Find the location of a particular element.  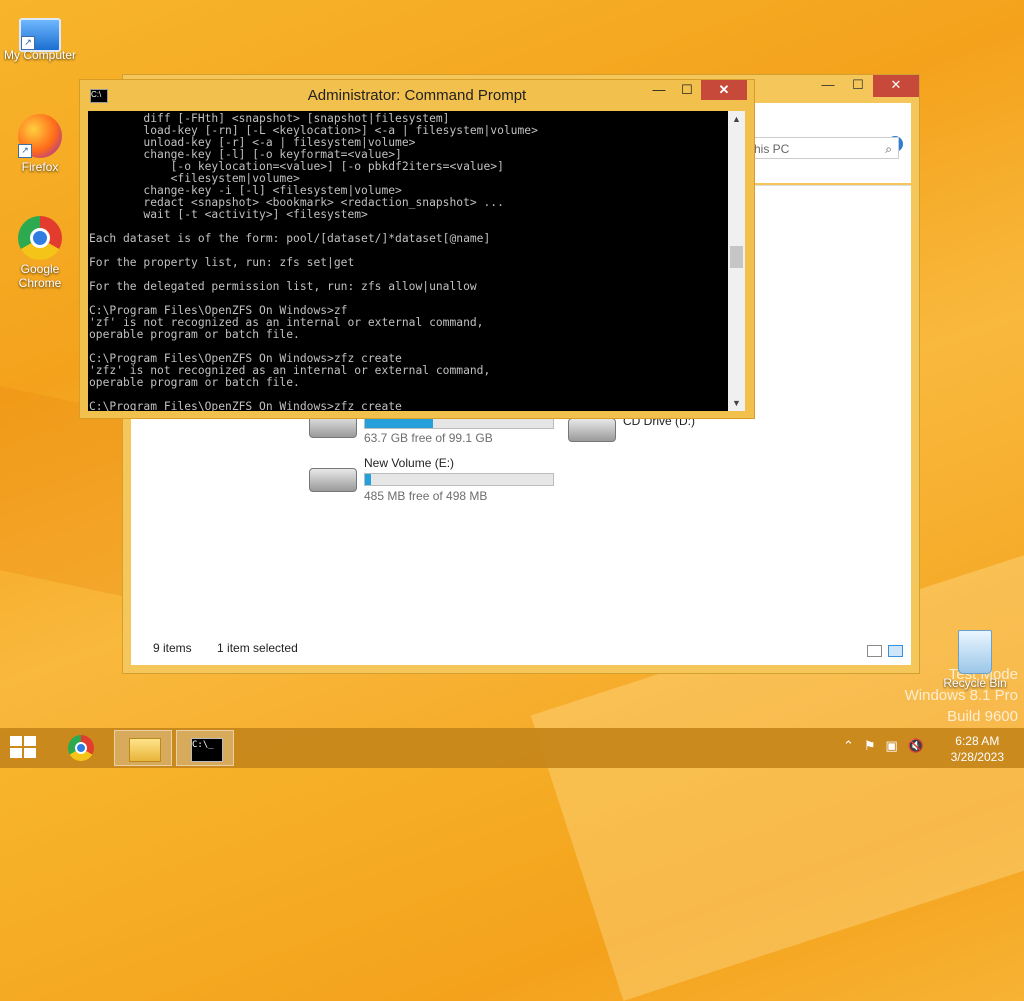

drive-item-new-volume: New Volume (E:) 485 MB free of 498 MB is located at coordinates (434, 481).